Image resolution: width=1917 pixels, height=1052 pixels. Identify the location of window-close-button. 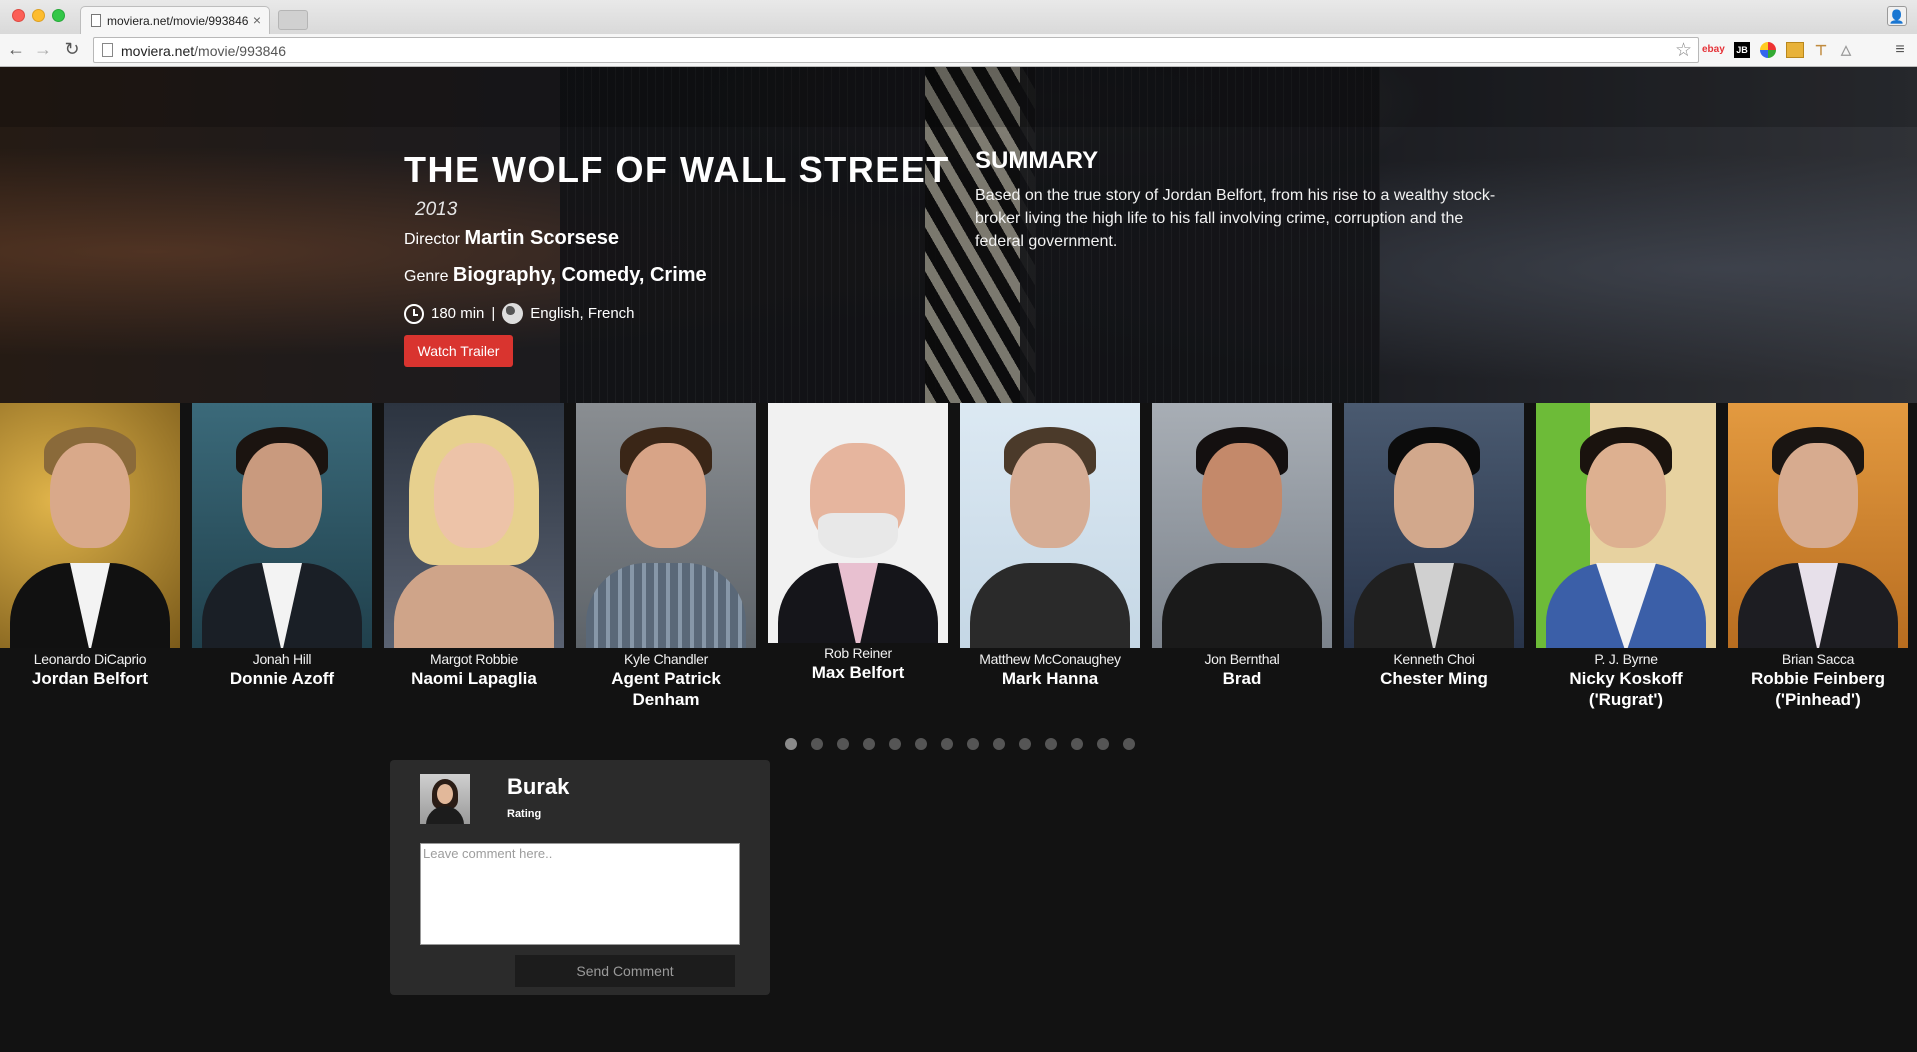
(18, 15).